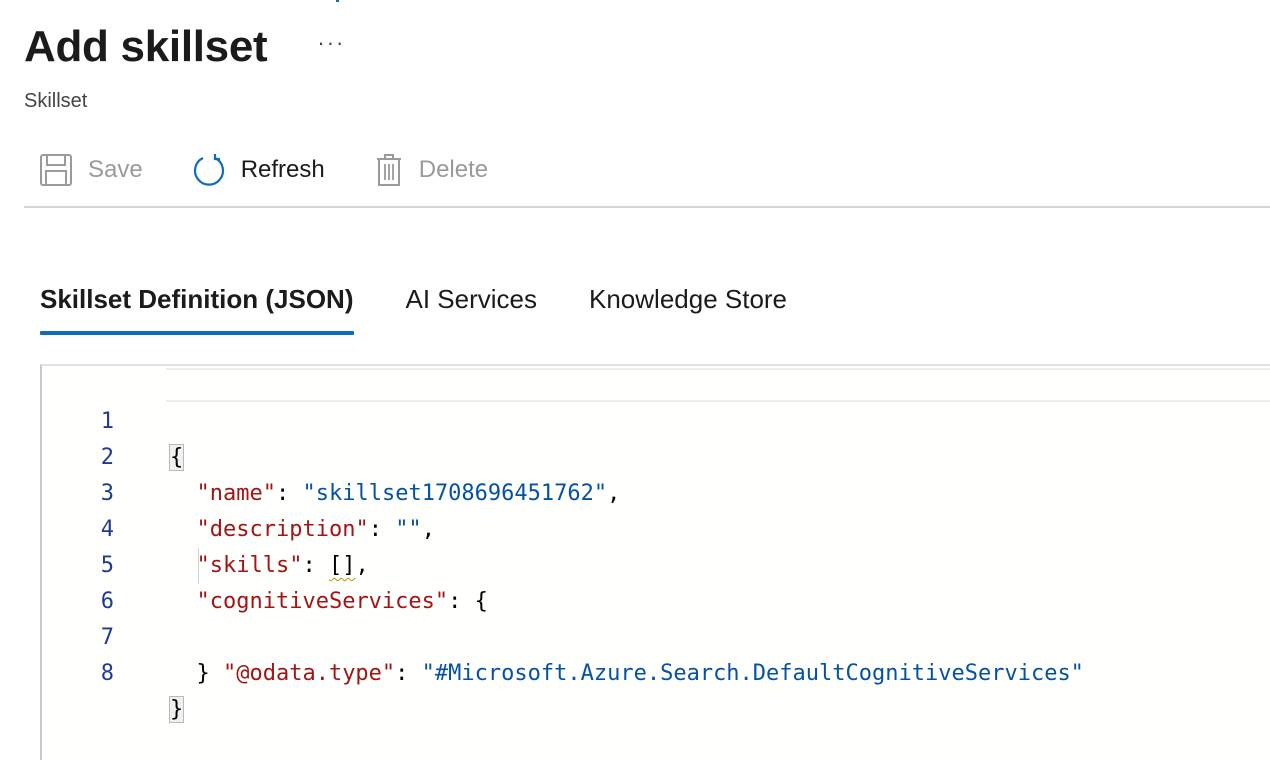 This screenshot has width=1270, height=760. Describe the element at coordinates (656, 491) in the screenshot. I see `code-line: 3 "description": "",` at that location.